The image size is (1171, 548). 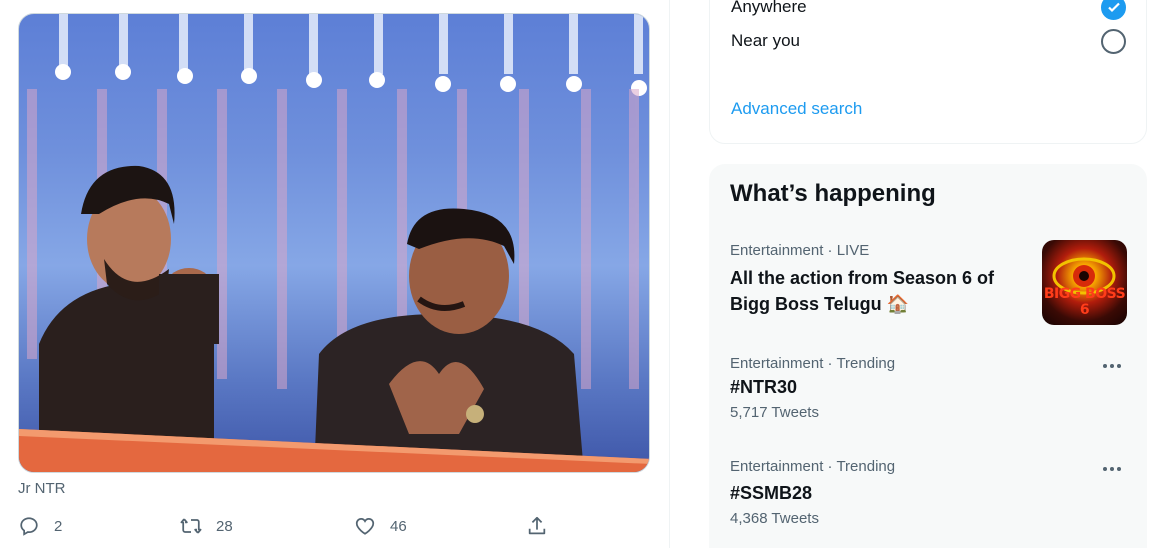 What do you see at coordinates (769, 8) in the screenshot?
I see `location-option-label: Anywhere` at bounding box center [769, 8].